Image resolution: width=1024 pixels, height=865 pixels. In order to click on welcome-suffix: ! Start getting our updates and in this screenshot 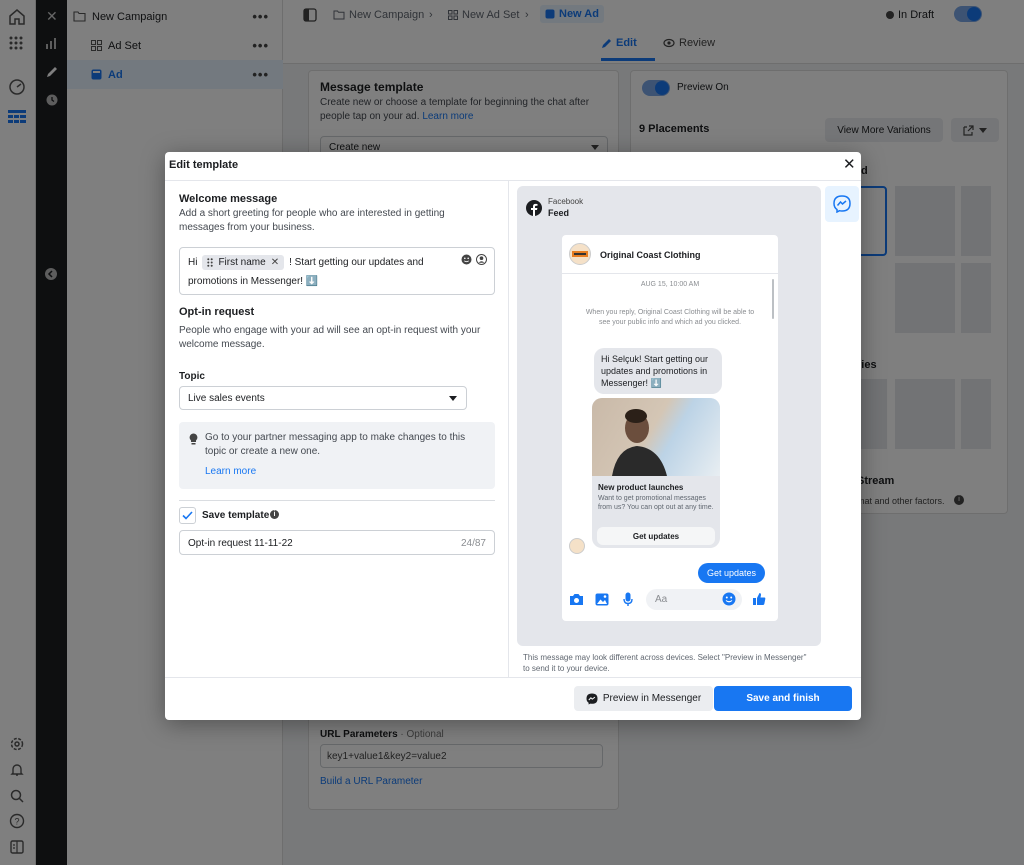, I will do `click(356, 262)`.